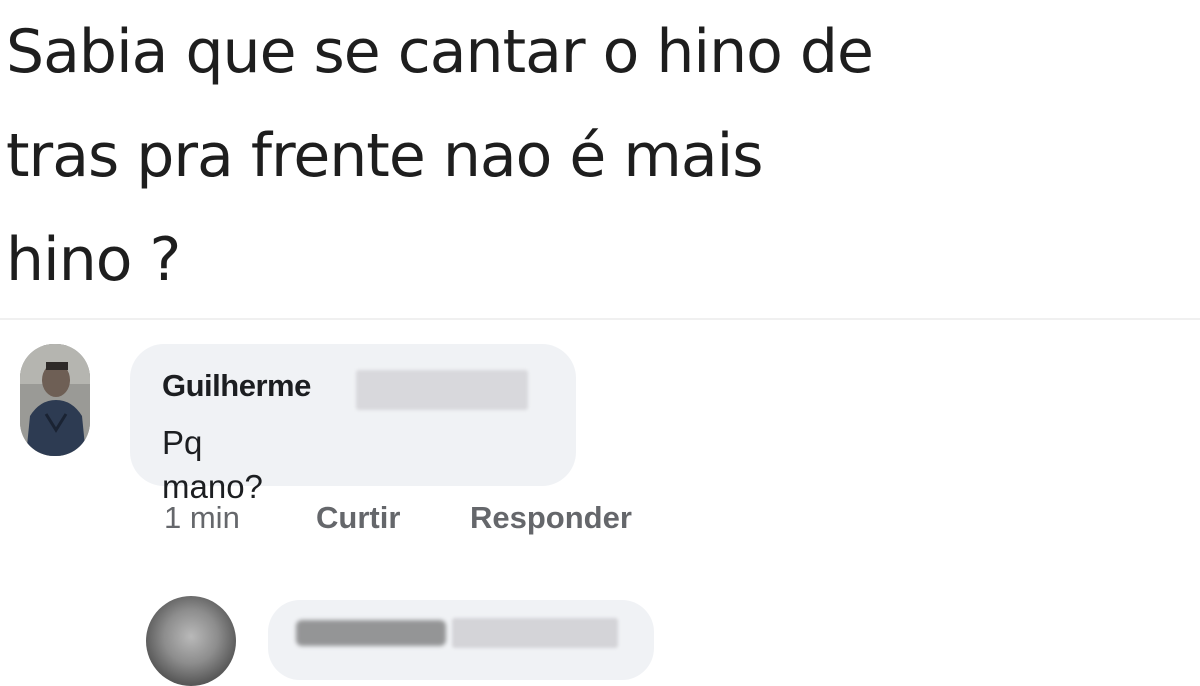  I want to click on comment-text: Pq mano?, so click(212, 464).